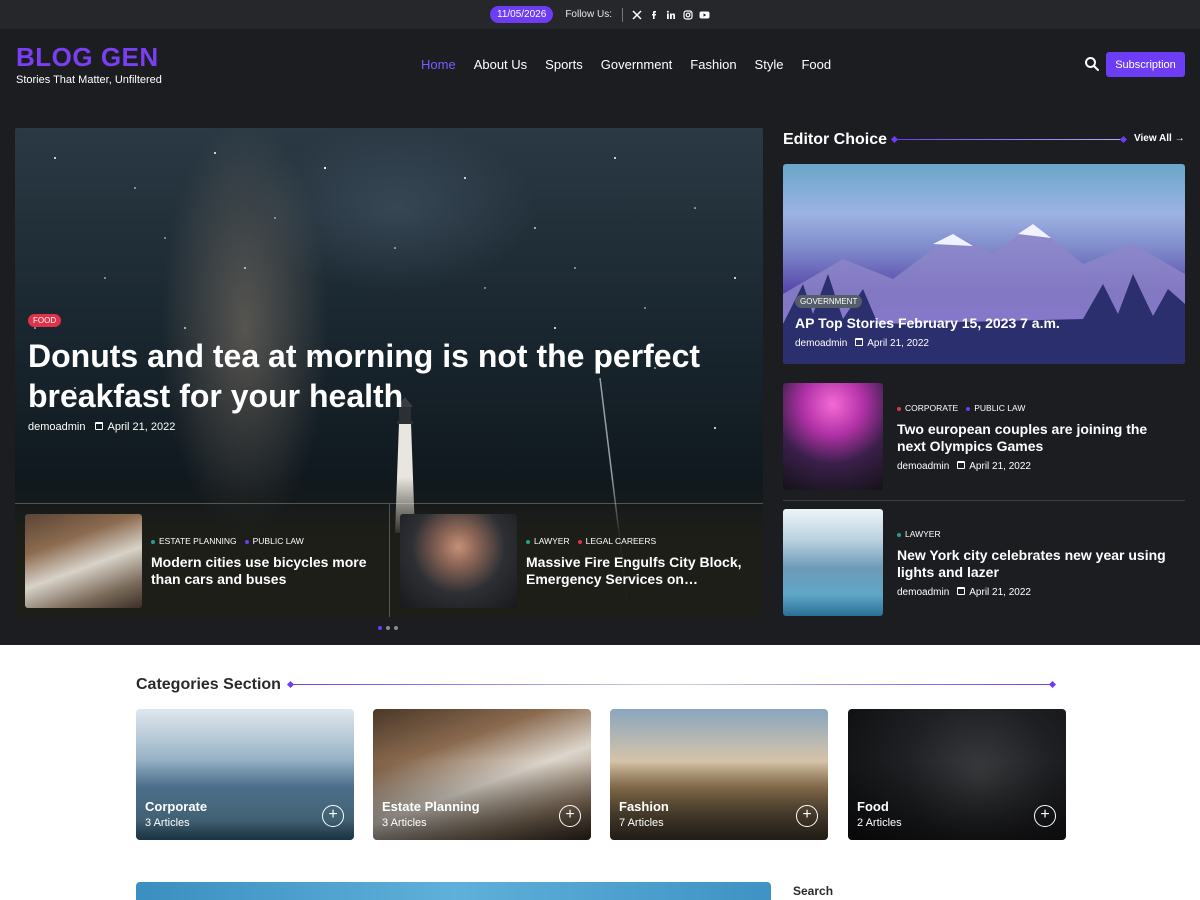  I want to click on editor-item-date: April 21, 2022, so click(1000, 466).